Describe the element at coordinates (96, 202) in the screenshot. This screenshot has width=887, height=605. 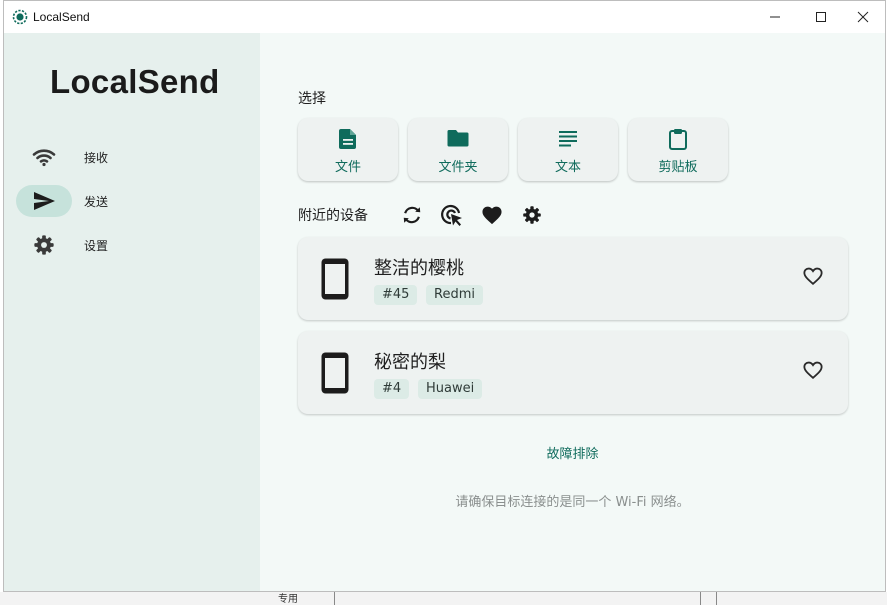
I see `sidebar-item-label: 发送` at that location.